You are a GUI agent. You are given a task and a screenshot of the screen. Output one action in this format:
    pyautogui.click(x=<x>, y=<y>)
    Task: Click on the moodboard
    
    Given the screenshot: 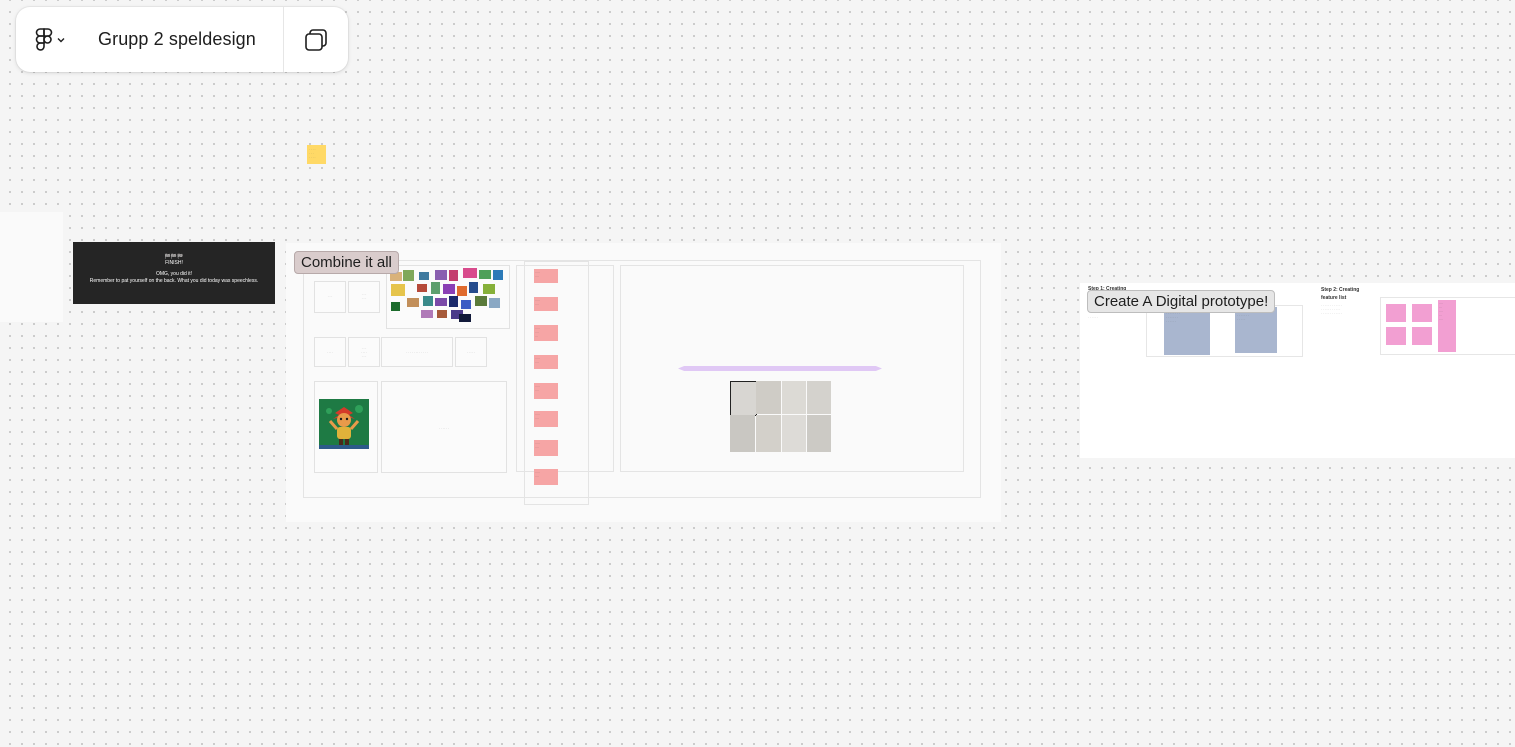 What is the action you would take?
    pyautogui.click(x=448, y=297)
    